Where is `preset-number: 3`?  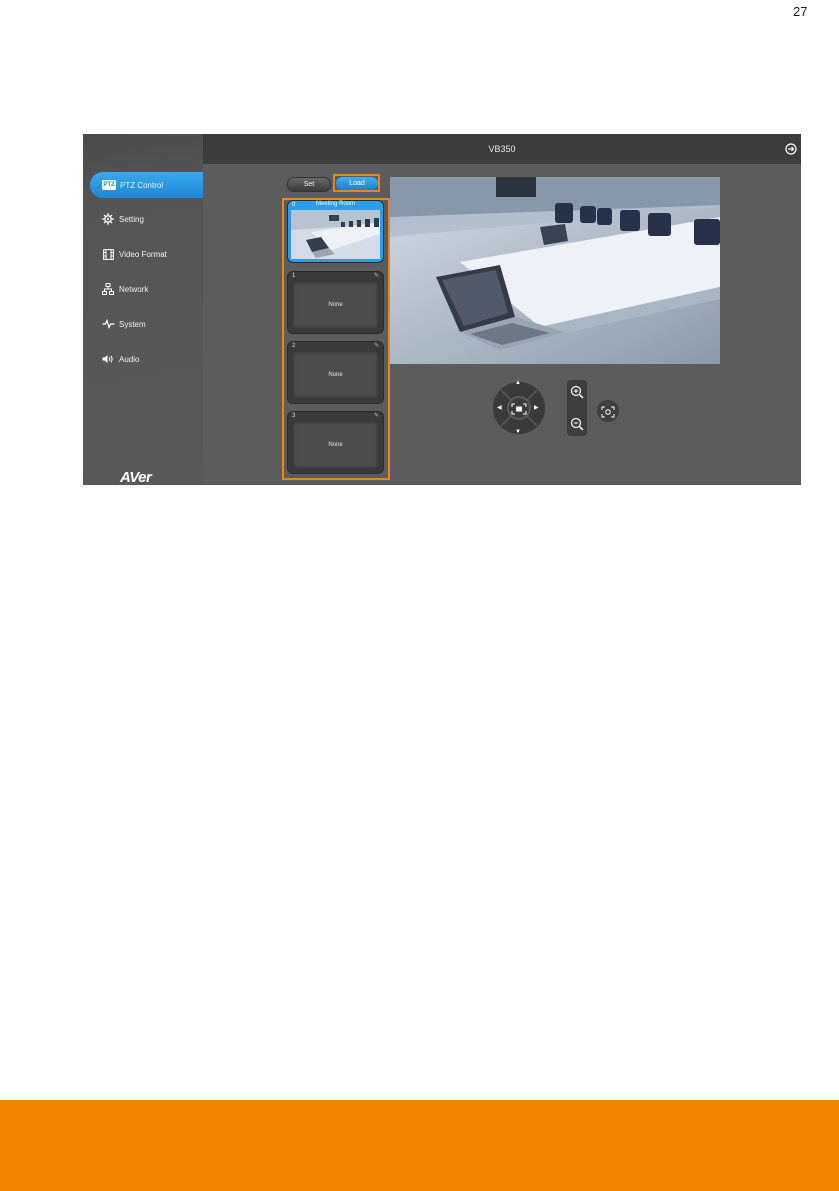 preset-number: 3 is located at coordinates (294, 416).